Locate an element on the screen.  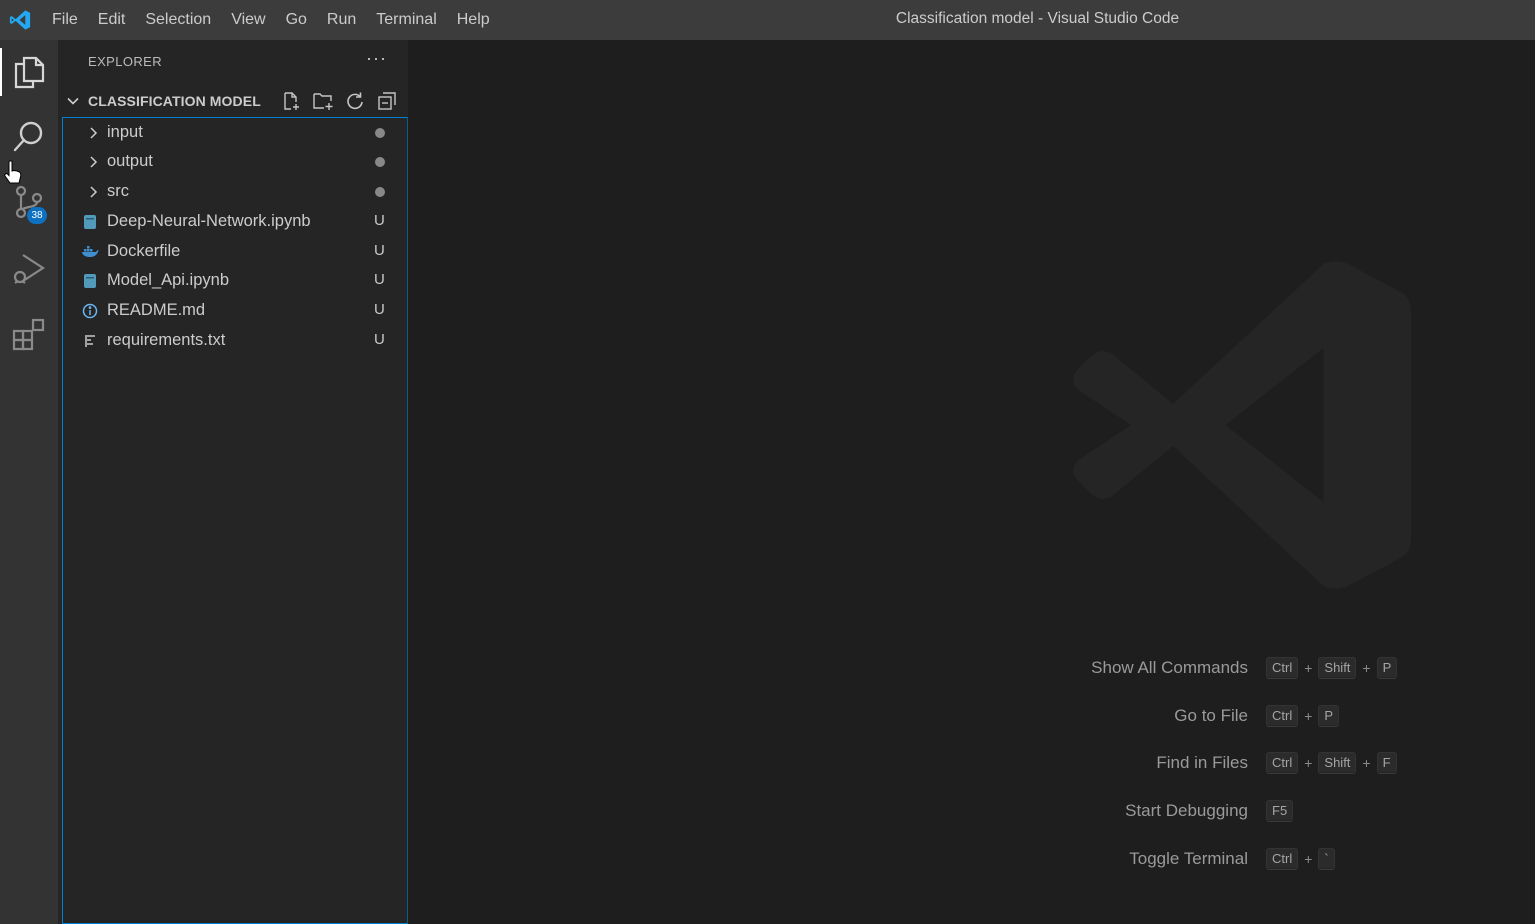
workspace-folder-title: CLASSIFICATION MODEL is located at coordinates (174, 101).